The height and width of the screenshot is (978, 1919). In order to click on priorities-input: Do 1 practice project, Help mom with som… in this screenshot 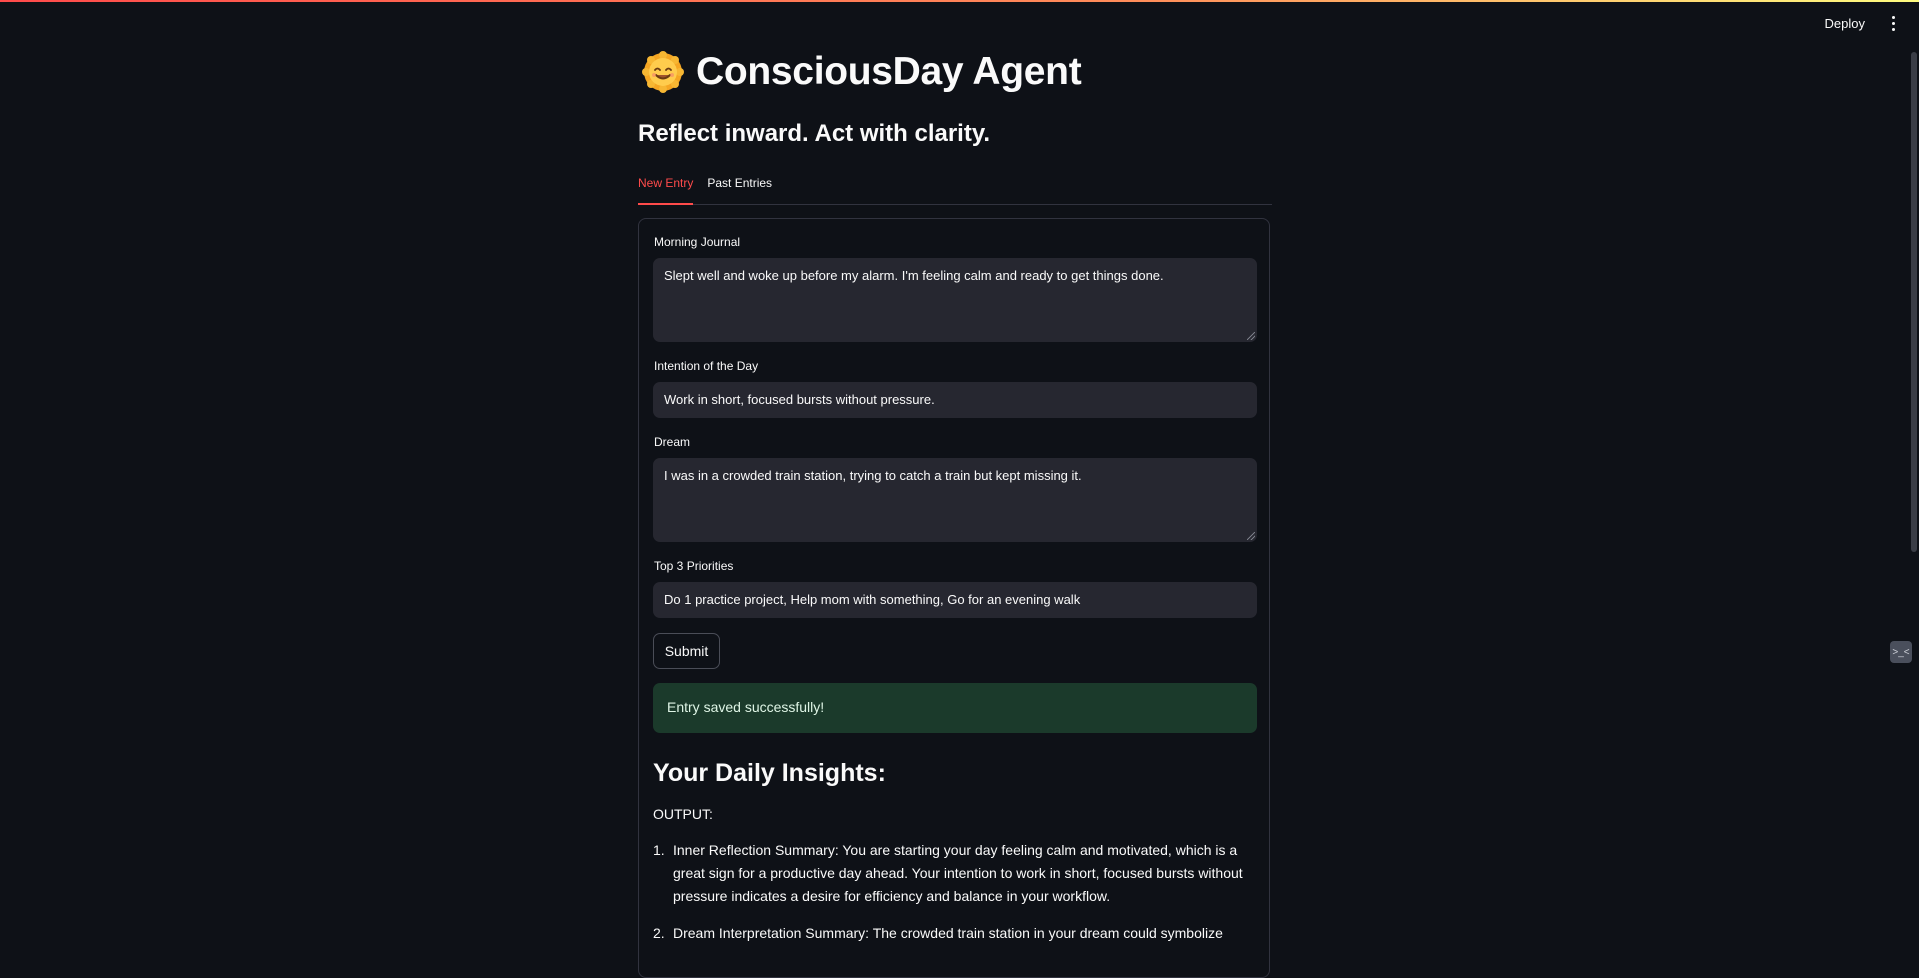, I will do `click(955, 600)`.